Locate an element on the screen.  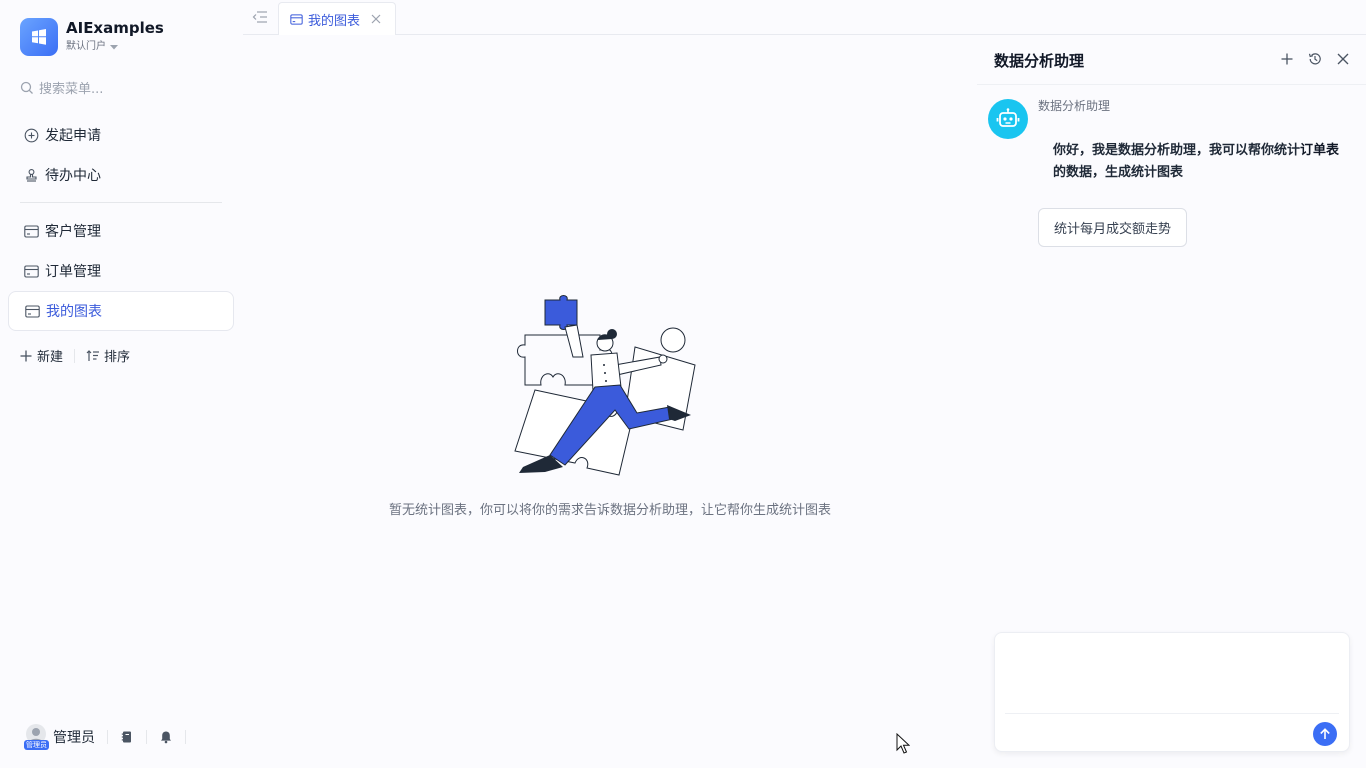
nav-label: 客户管理 is located at coordinates (73, 232).